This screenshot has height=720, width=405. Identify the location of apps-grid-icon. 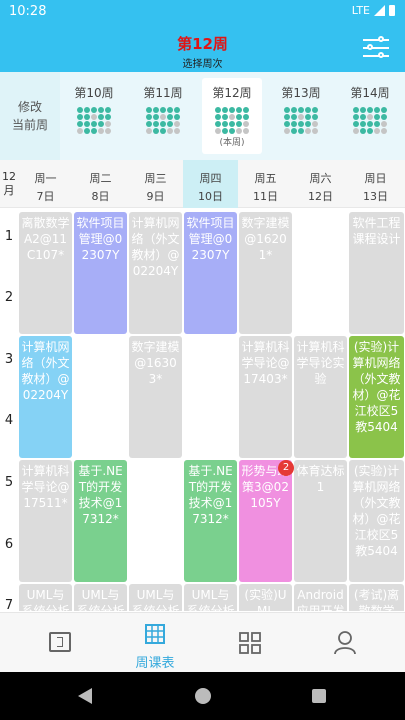
(250, 643).